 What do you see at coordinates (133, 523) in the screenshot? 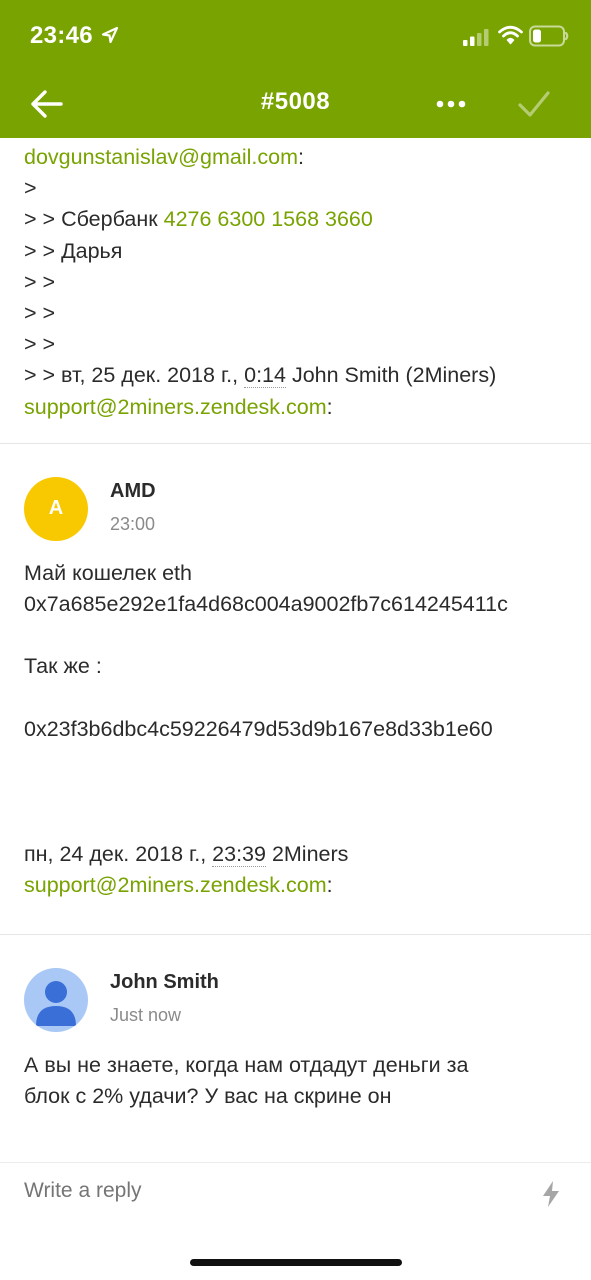
I see `comment-time: 23:00` at bounding box center [133, 523].